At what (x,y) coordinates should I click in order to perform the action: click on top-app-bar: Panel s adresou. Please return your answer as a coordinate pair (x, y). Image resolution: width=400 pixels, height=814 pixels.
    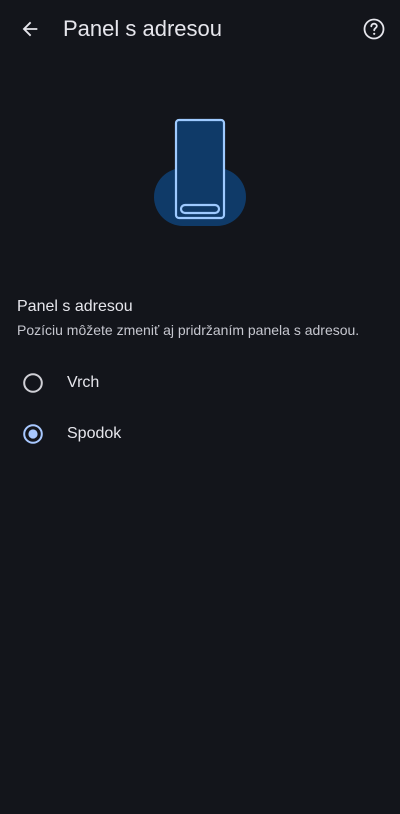
    Looking at the image, I should click on (200, 29).